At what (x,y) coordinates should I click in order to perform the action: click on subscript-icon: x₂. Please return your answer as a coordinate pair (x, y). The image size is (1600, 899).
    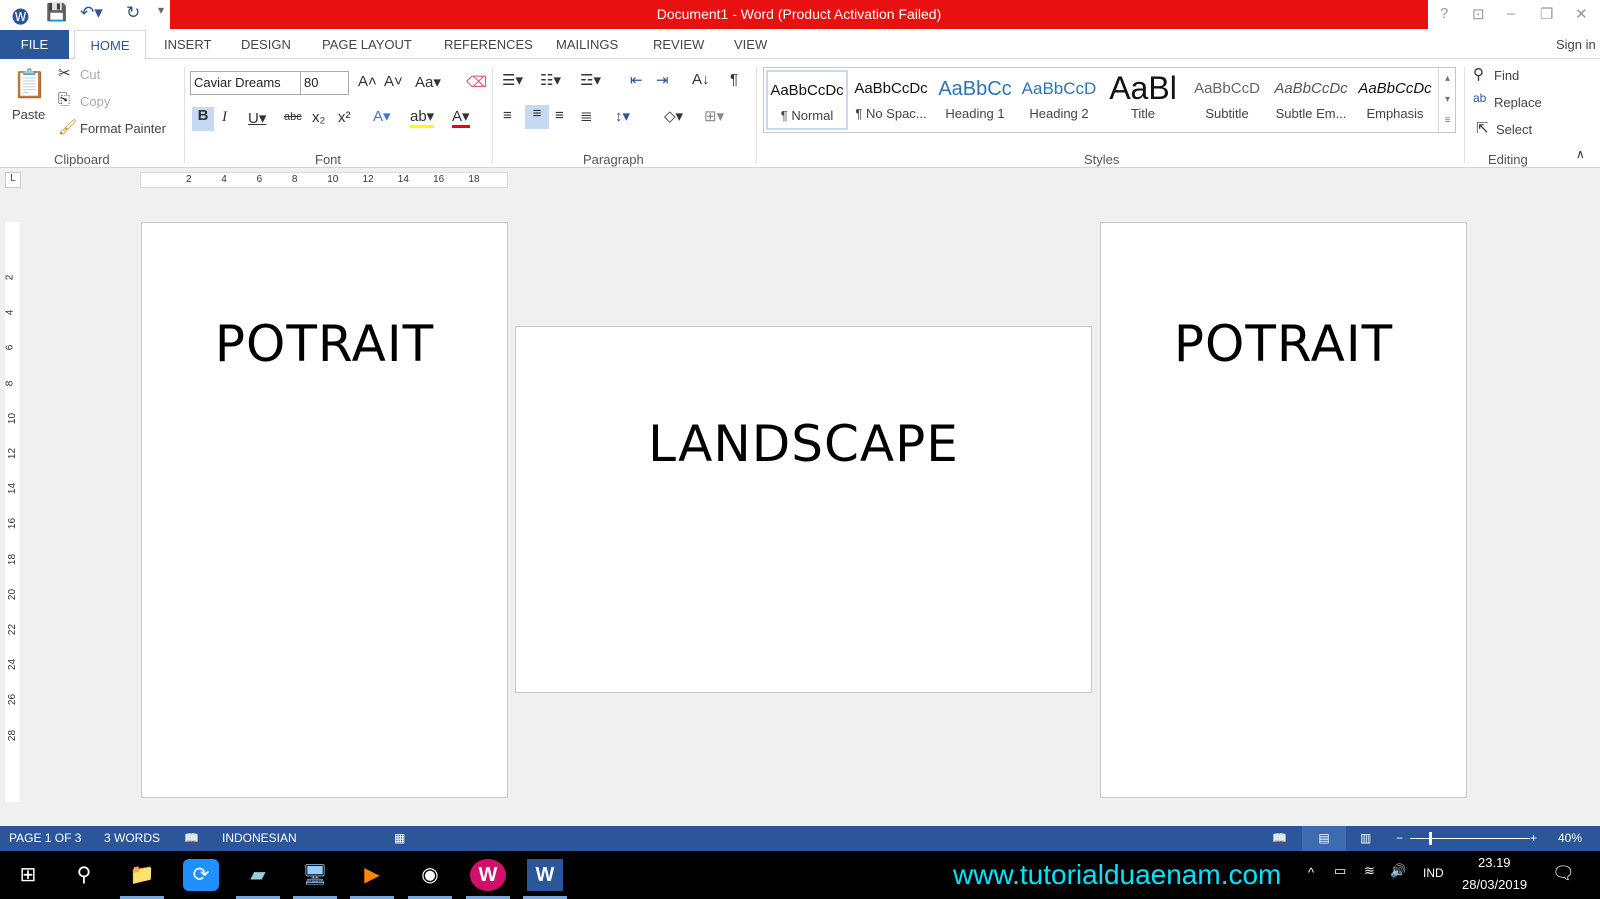
    Looking at the image, I should click on (318, 117).